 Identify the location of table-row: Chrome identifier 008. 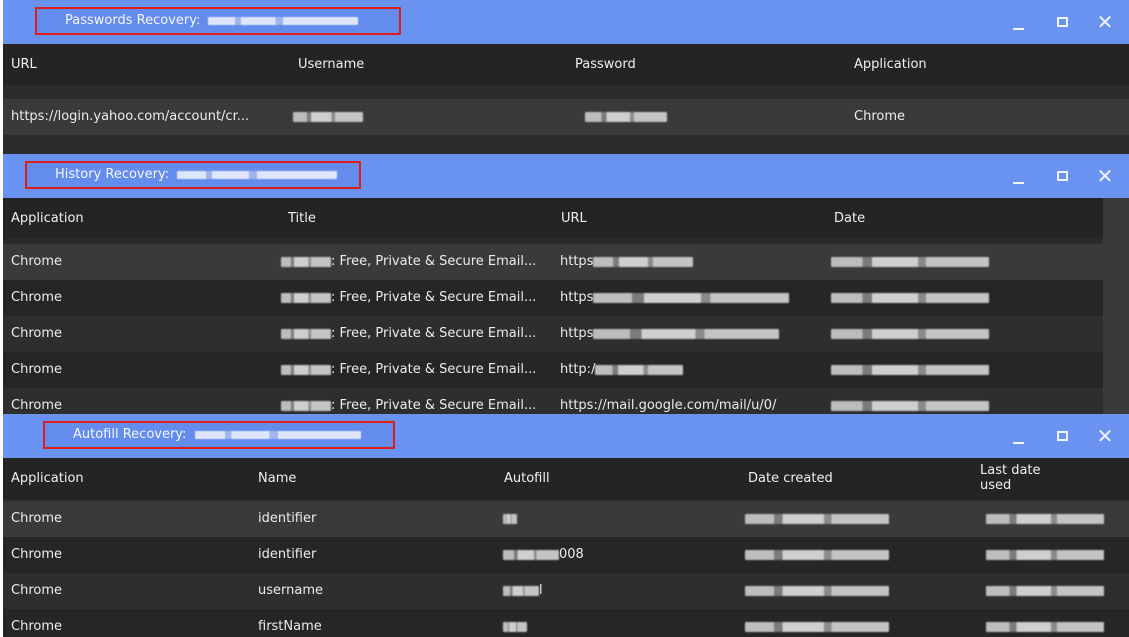
(566, 555).